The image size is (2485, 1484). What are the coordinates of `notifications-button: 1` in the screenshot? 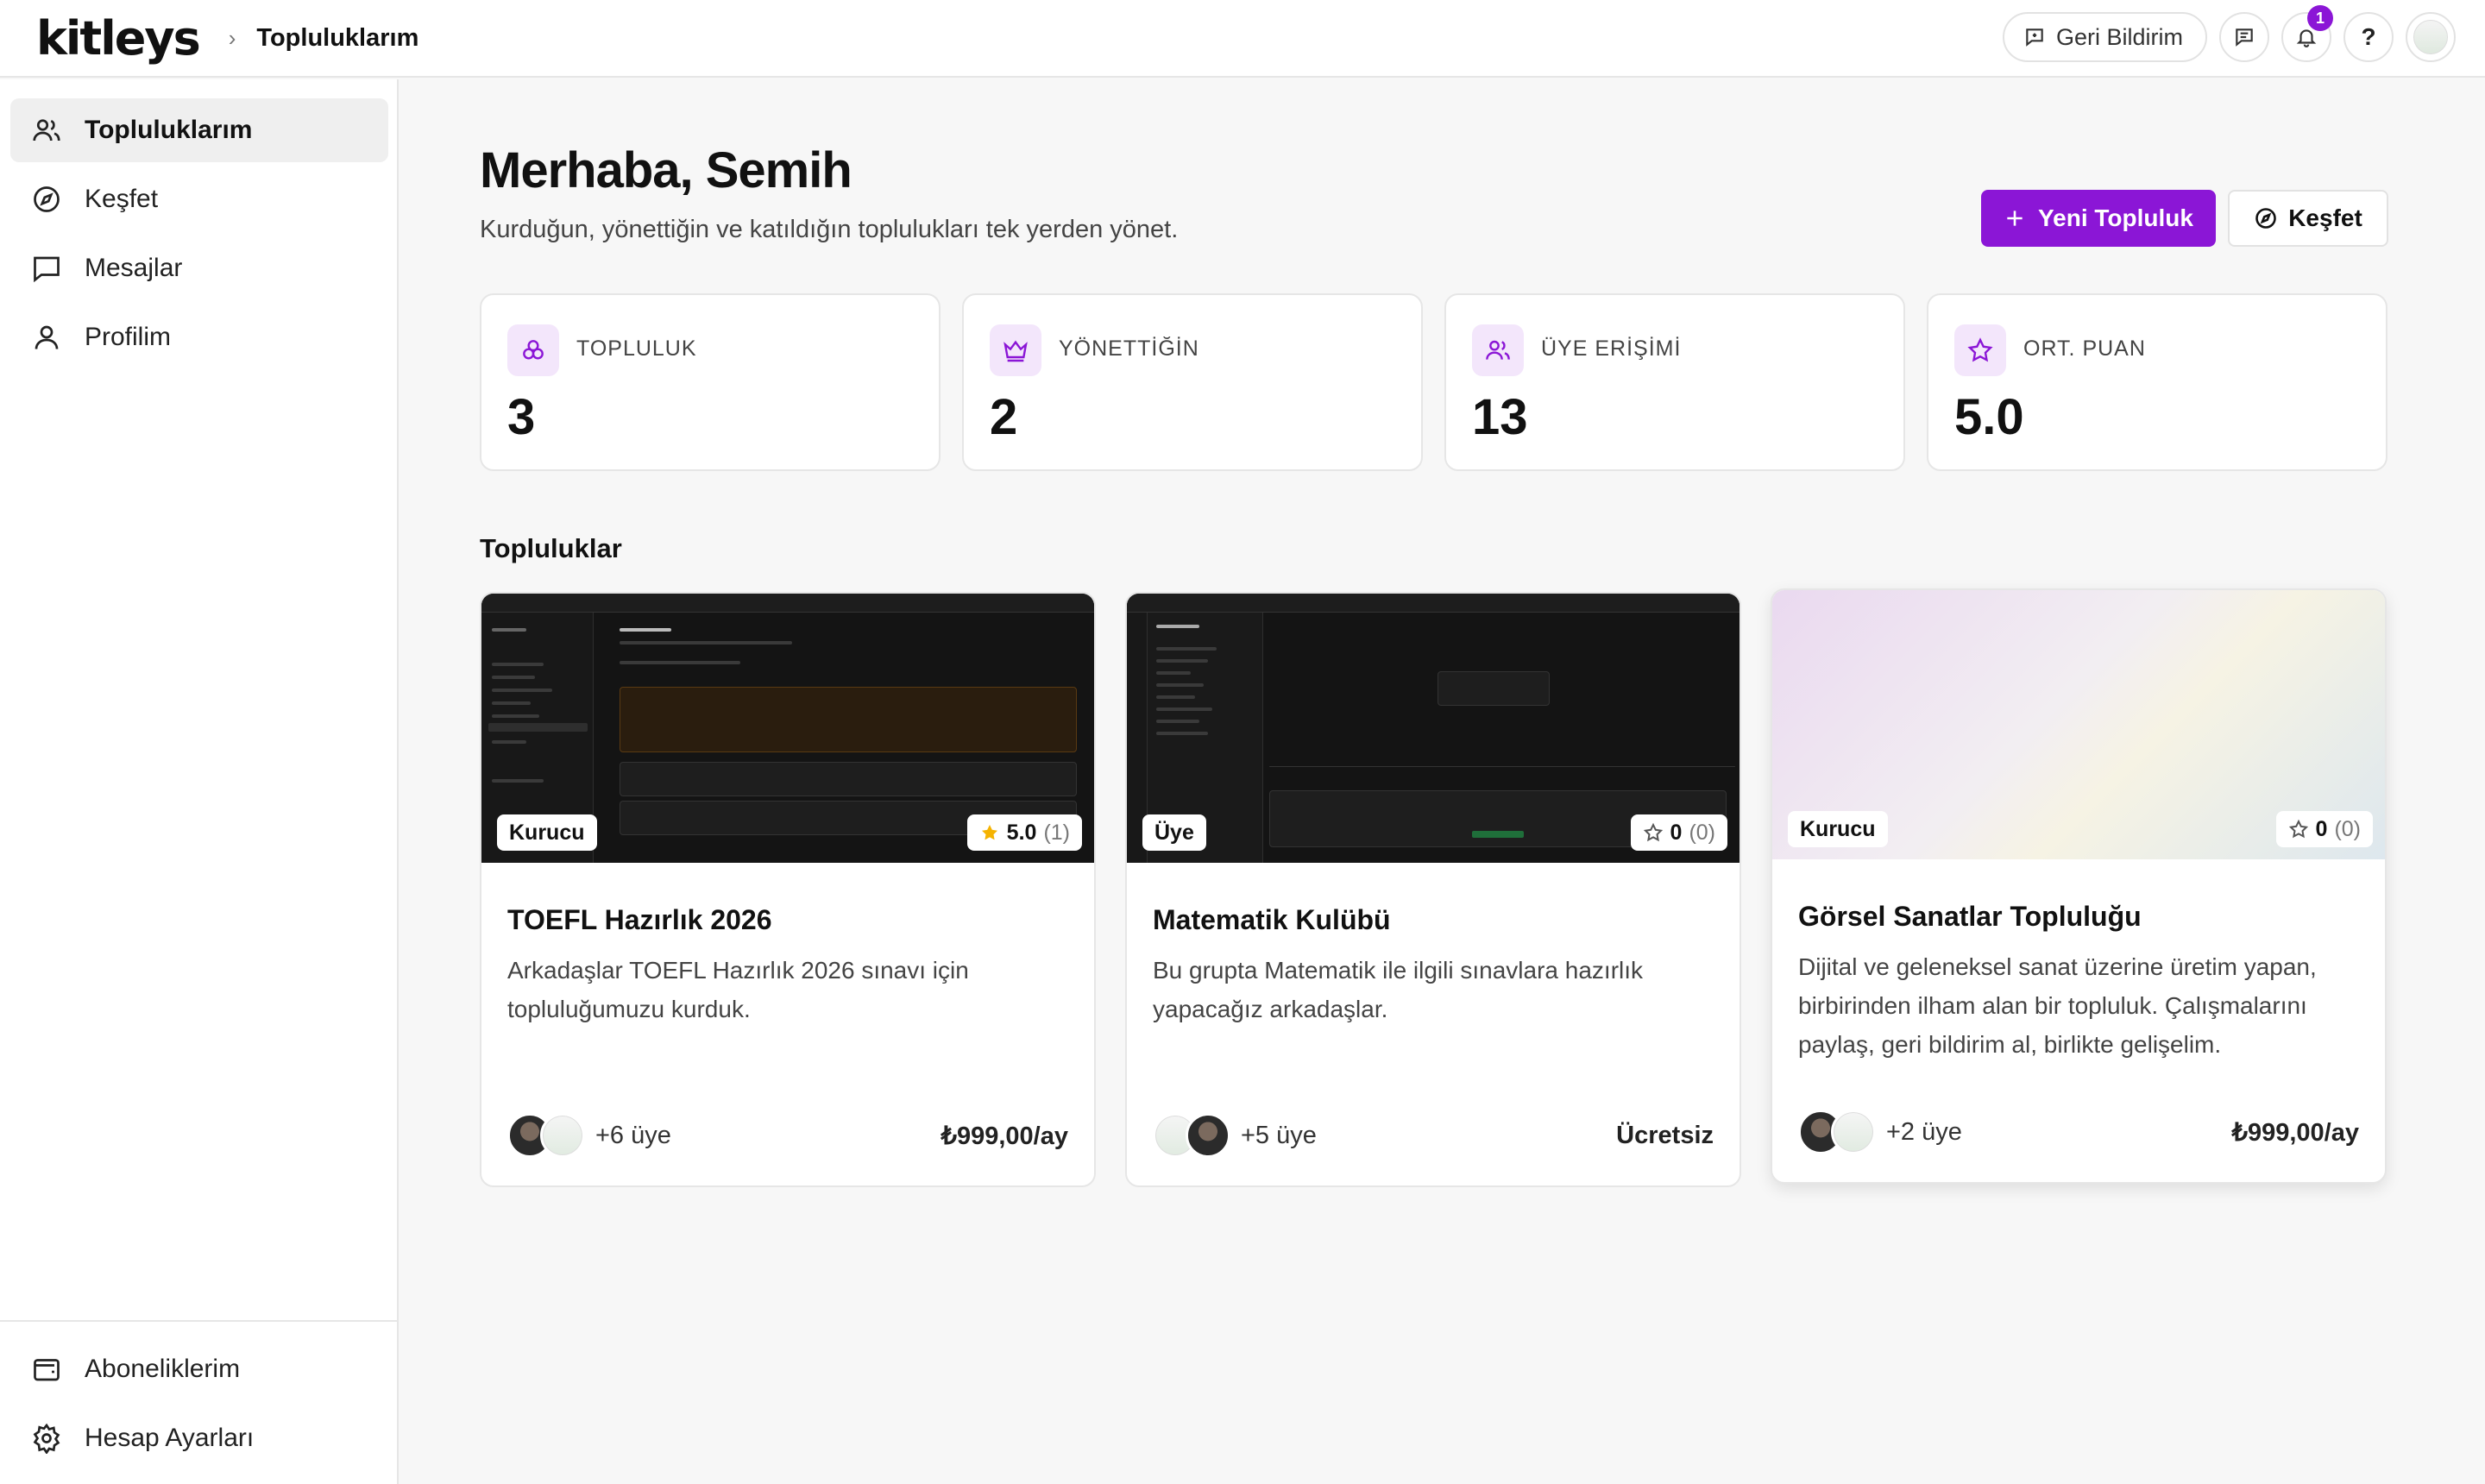 It's located at (2307, 33).